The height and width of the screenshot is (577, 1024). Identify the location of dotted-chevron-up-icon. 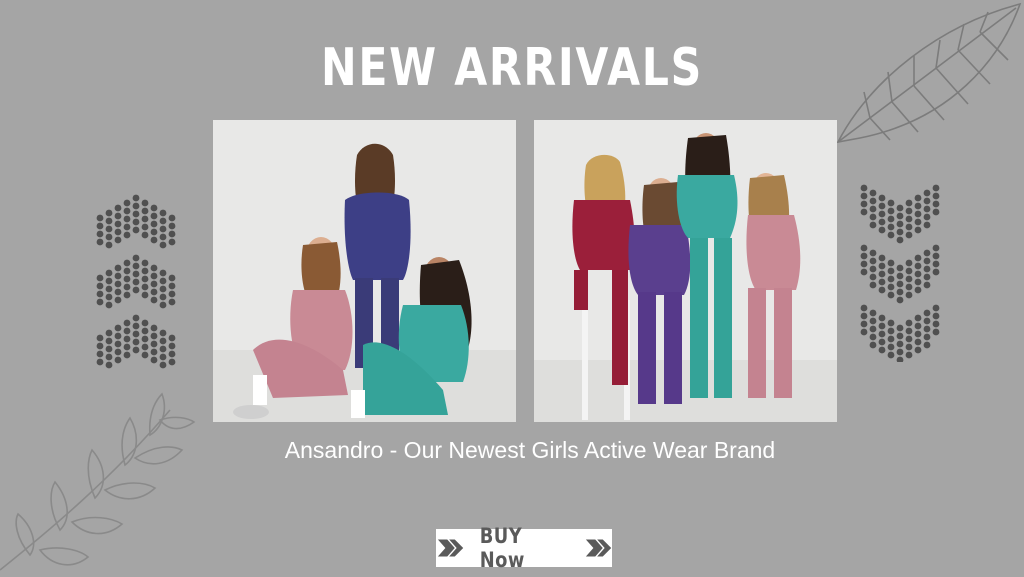
(136, 281).